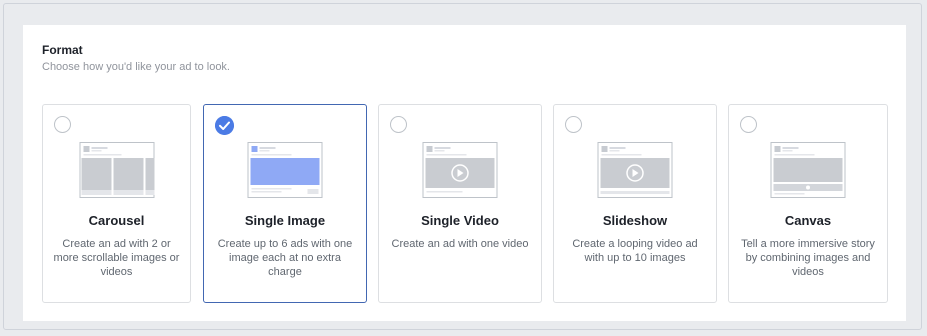 The height and width of the screenshot is (336, 927). What do you see at coordinates (285, 170) in the screenshot?
I see `single-image-thumbnail-icon` at bounding box center [285, 170].